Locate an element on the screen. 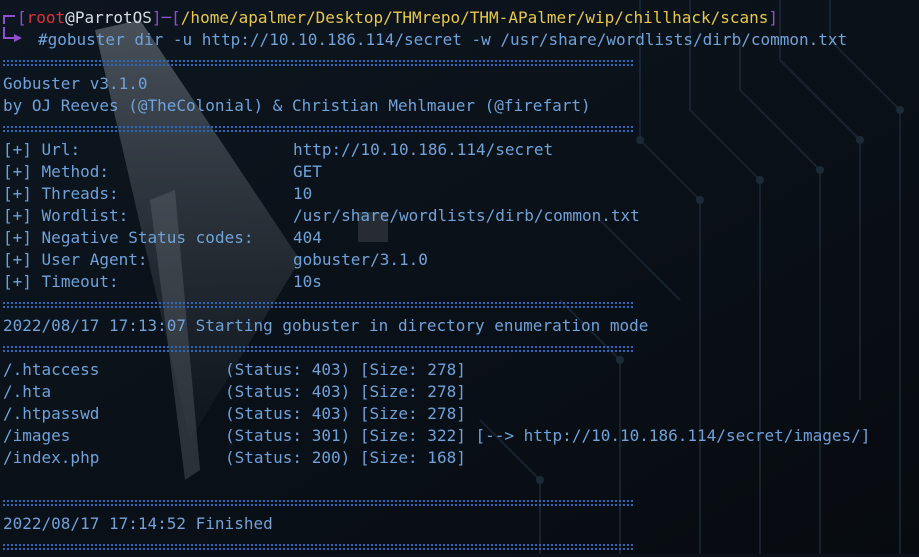  prompt-dash: ─ is located at coordinates (166, 17).